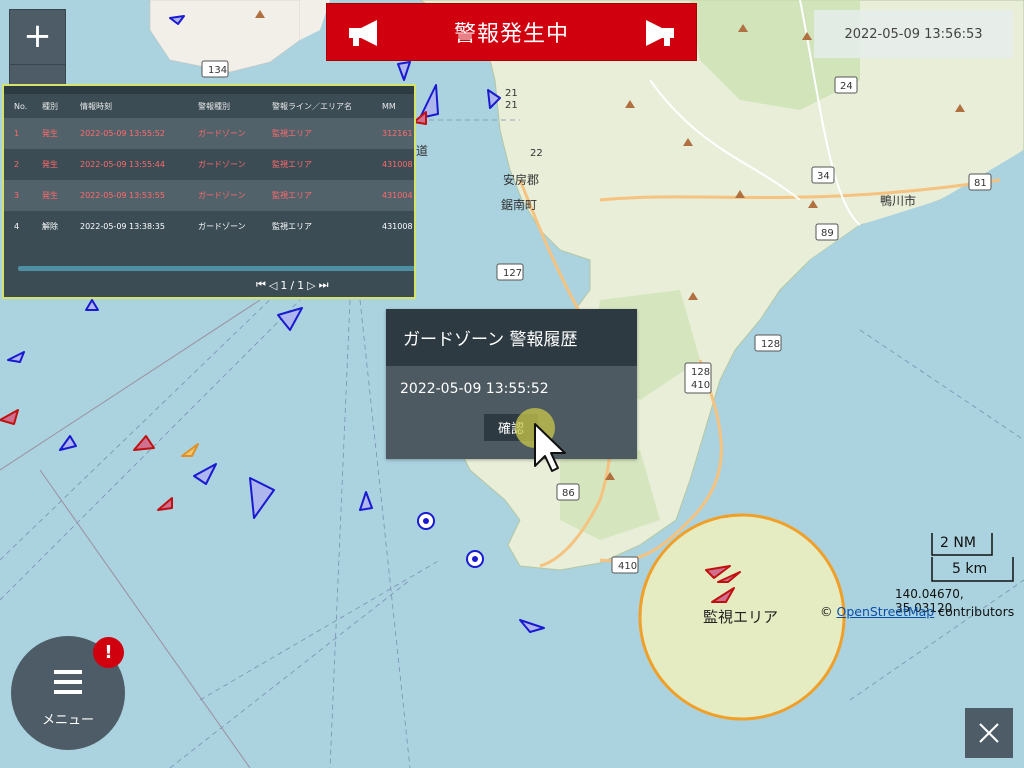  I want to click on hamburger-icon, so click(68, 685).